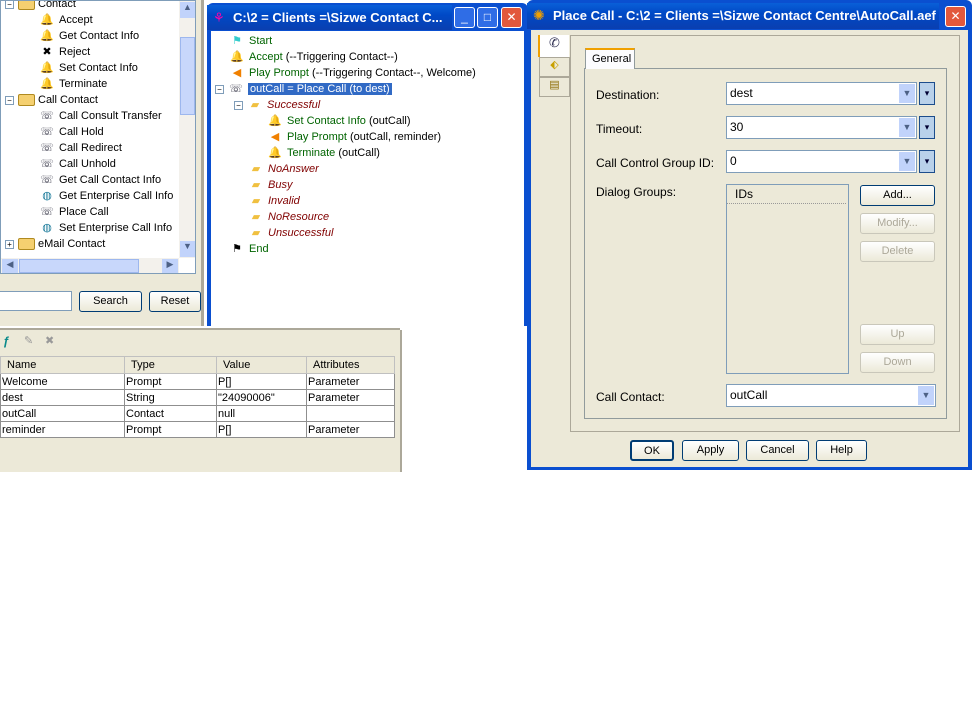 This screenshot has height=720, width=972. I want to click on script-step: 🔔 Terminate (outCall), so click(316, 153).